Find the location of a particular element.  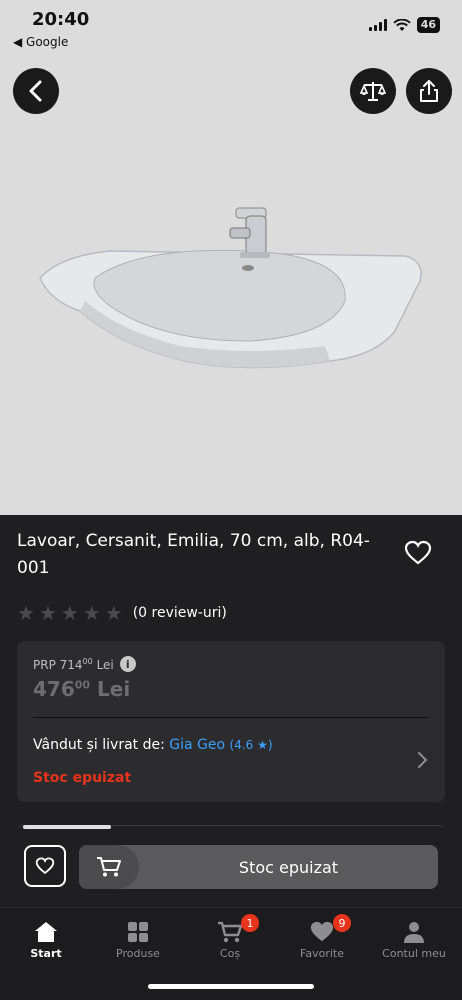

current-price: 47600 Lei is located at coordinates (81, 689).